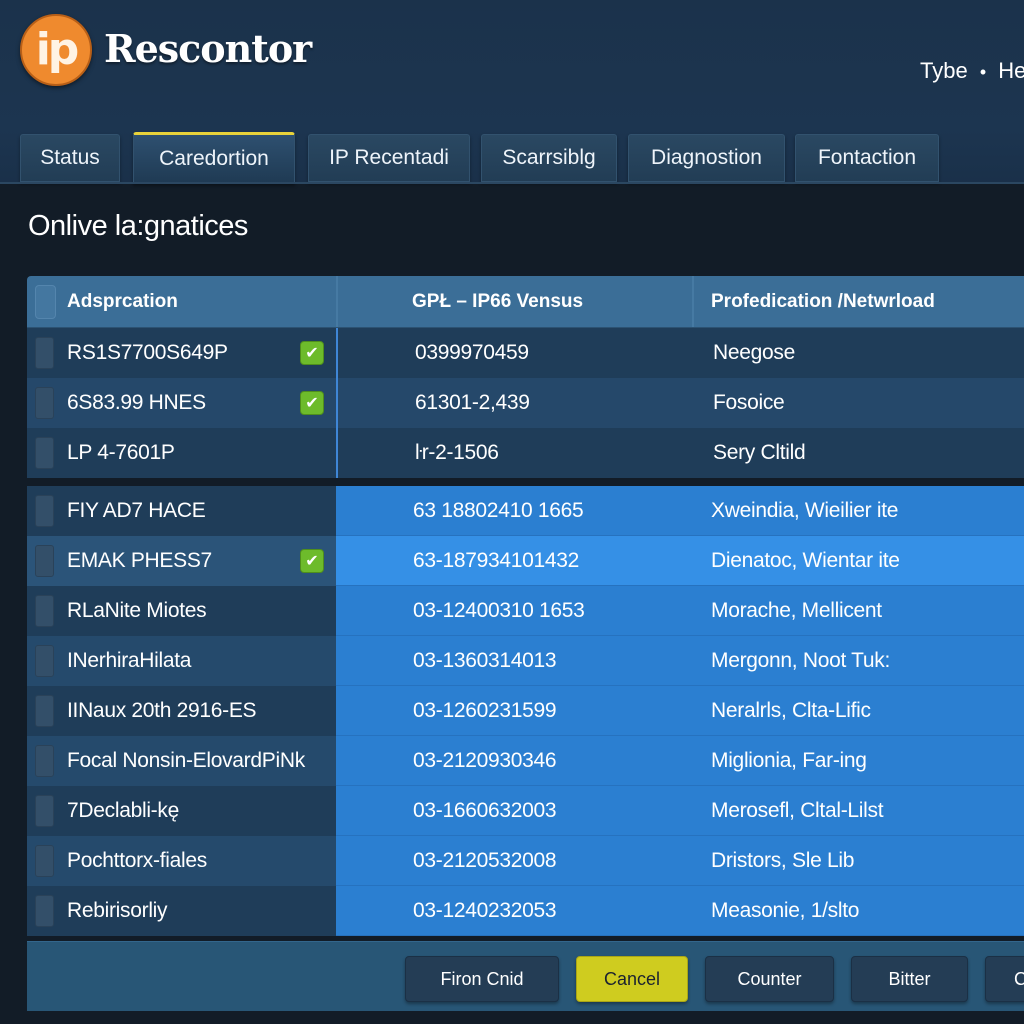 This screenshot has width=1024, height=1024. Describe the element at coordinates (823, 302) in the screenshot. I see `column-header-location: Profedication /Netwrload` at that location.